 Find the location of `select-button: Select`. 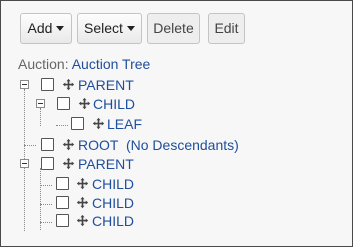

select-button: Select is located at coordinates (109, 28).